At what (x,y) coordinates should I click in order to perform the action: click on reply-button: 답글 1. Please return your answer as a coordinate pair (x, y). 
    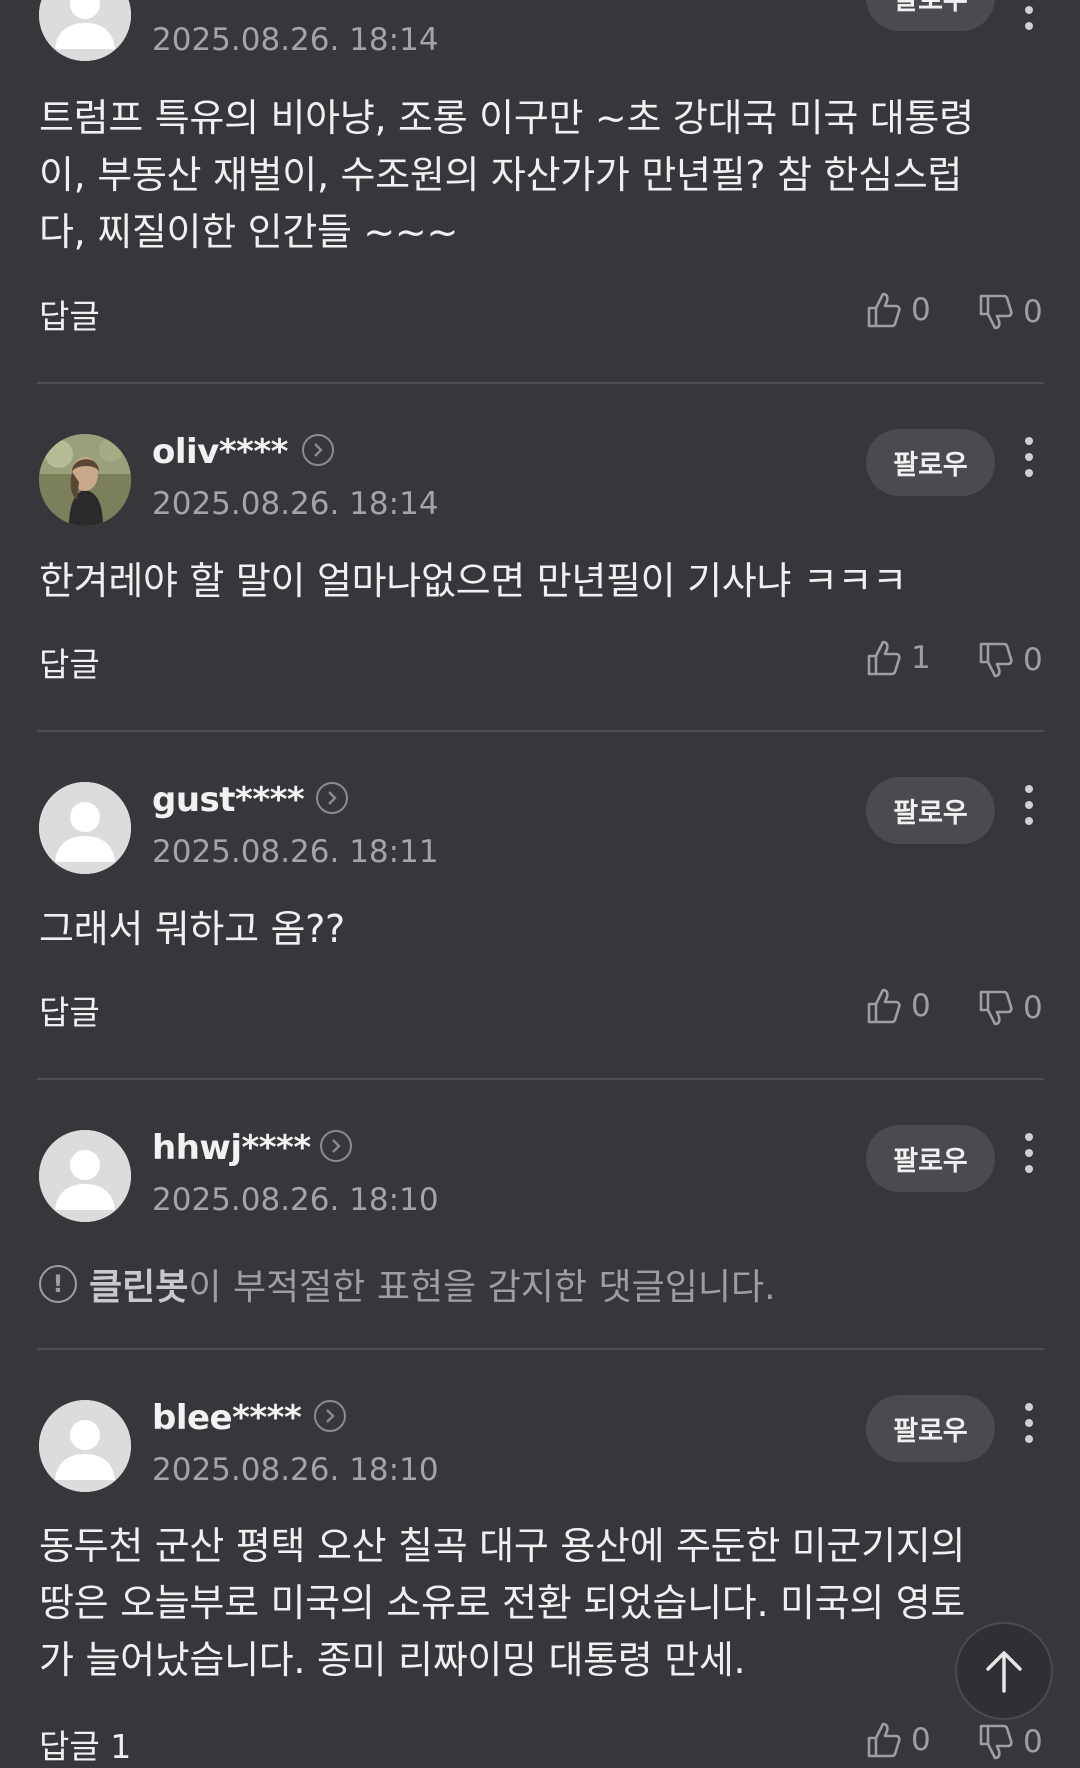
    Looking at the image, I should click on (85, 1744).